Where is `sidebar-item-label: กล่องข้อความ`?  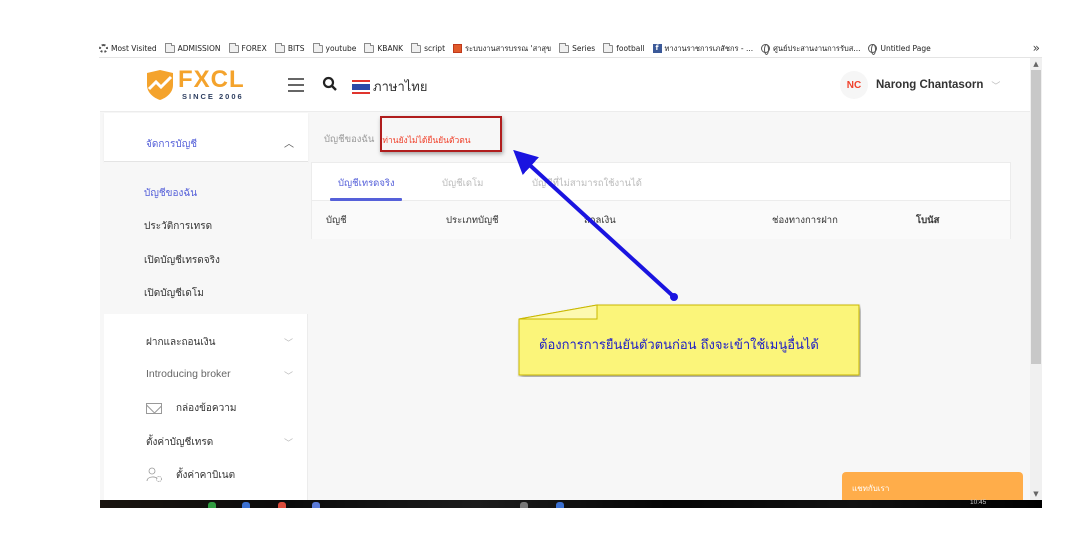 sidebar-item-label: กล่องข้อความ is located at coordinates (206, 408).